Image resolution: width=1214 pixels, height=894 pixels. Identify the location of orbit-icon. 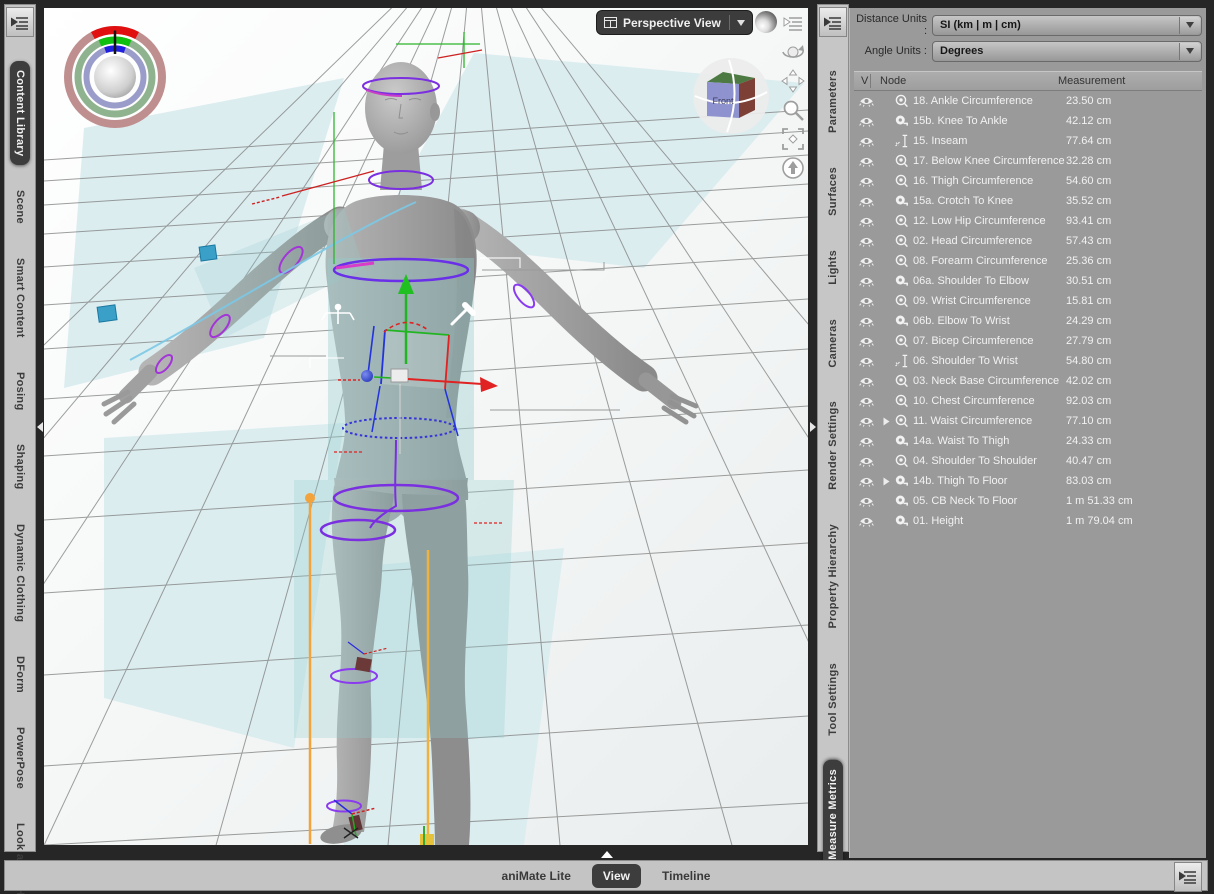
(793, 52).